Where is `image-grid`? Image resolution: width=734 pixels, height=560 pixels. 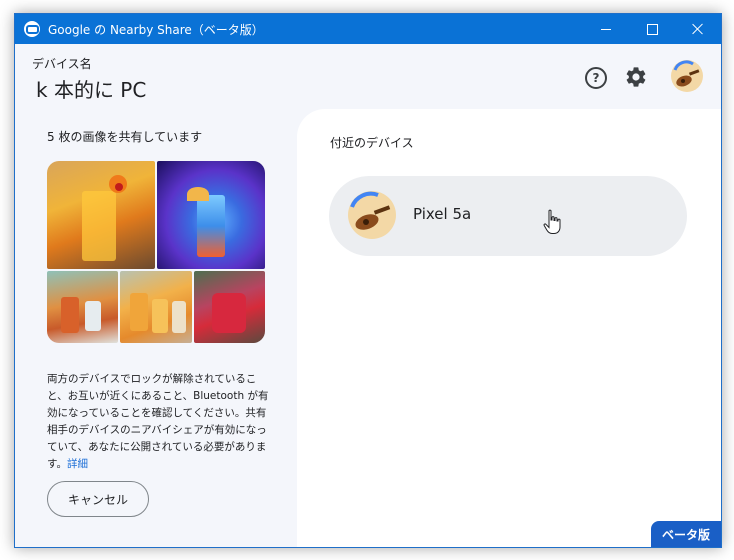 image-grid is located at coordinates (156, 252).